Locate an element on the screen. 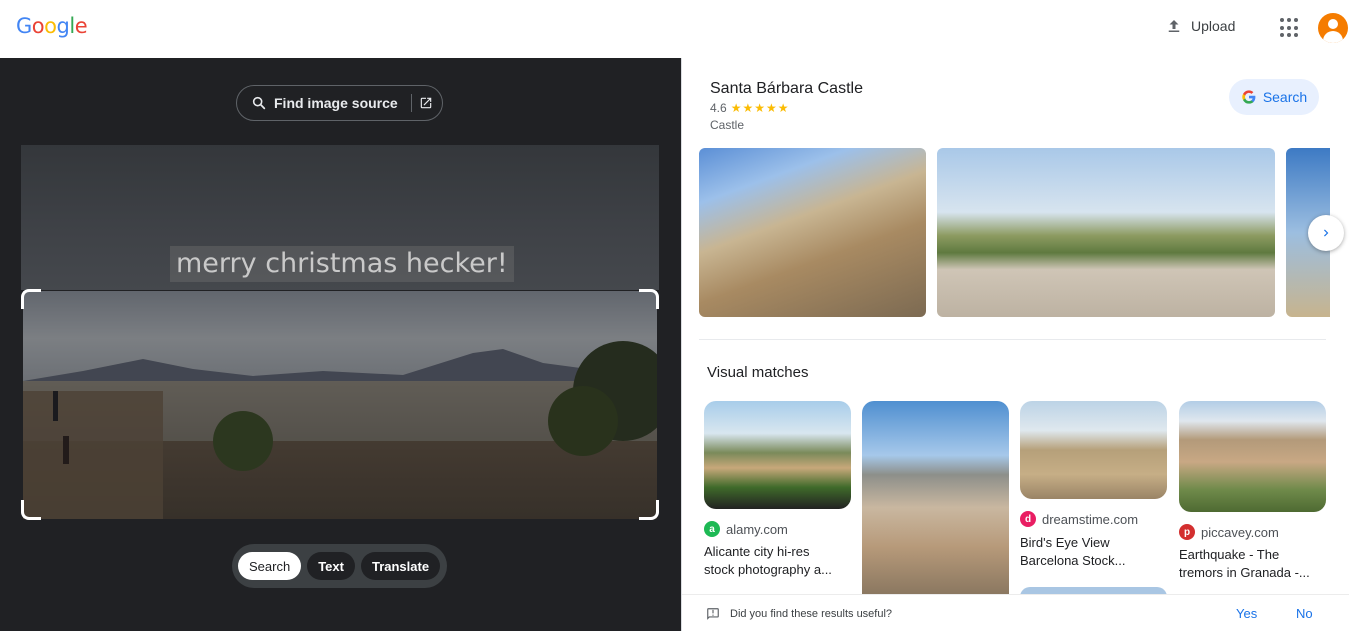  feedback-question: Did you find these results useful? is located at coordinates (811, 614).